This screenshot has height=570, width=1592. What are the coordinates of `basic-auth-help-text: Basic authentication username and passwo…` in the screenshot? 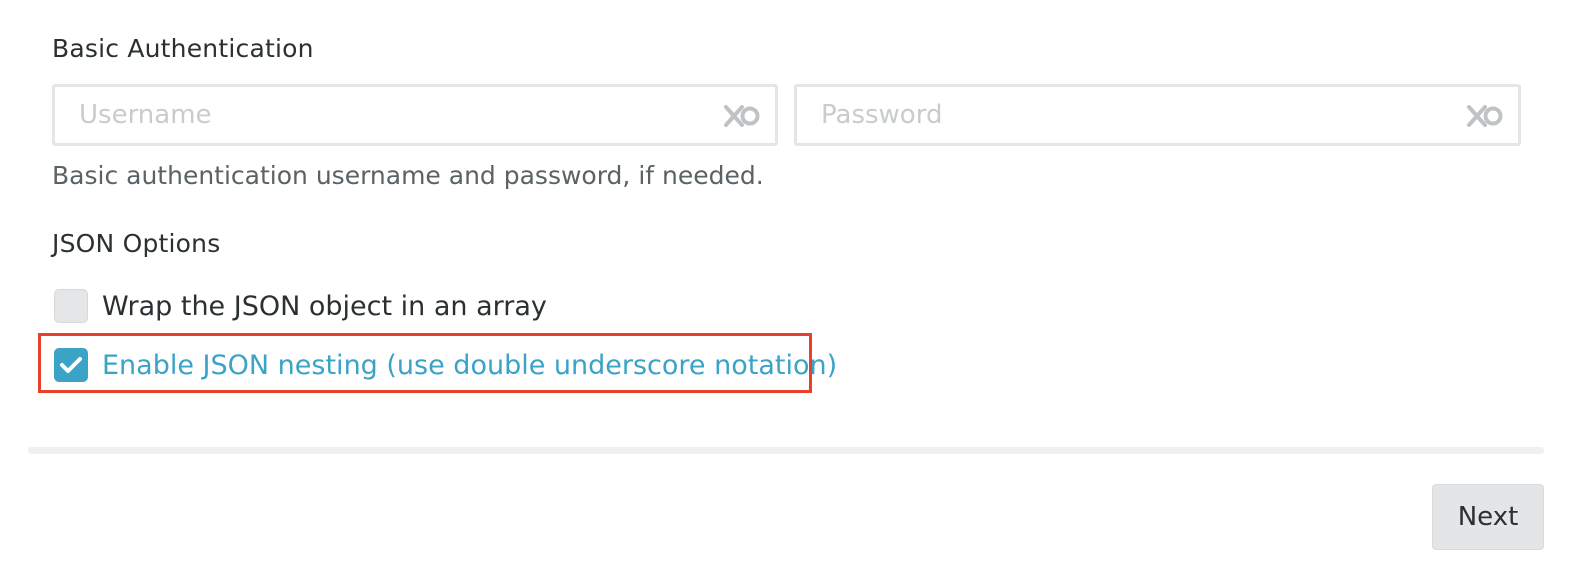 It's located at (408, 175).